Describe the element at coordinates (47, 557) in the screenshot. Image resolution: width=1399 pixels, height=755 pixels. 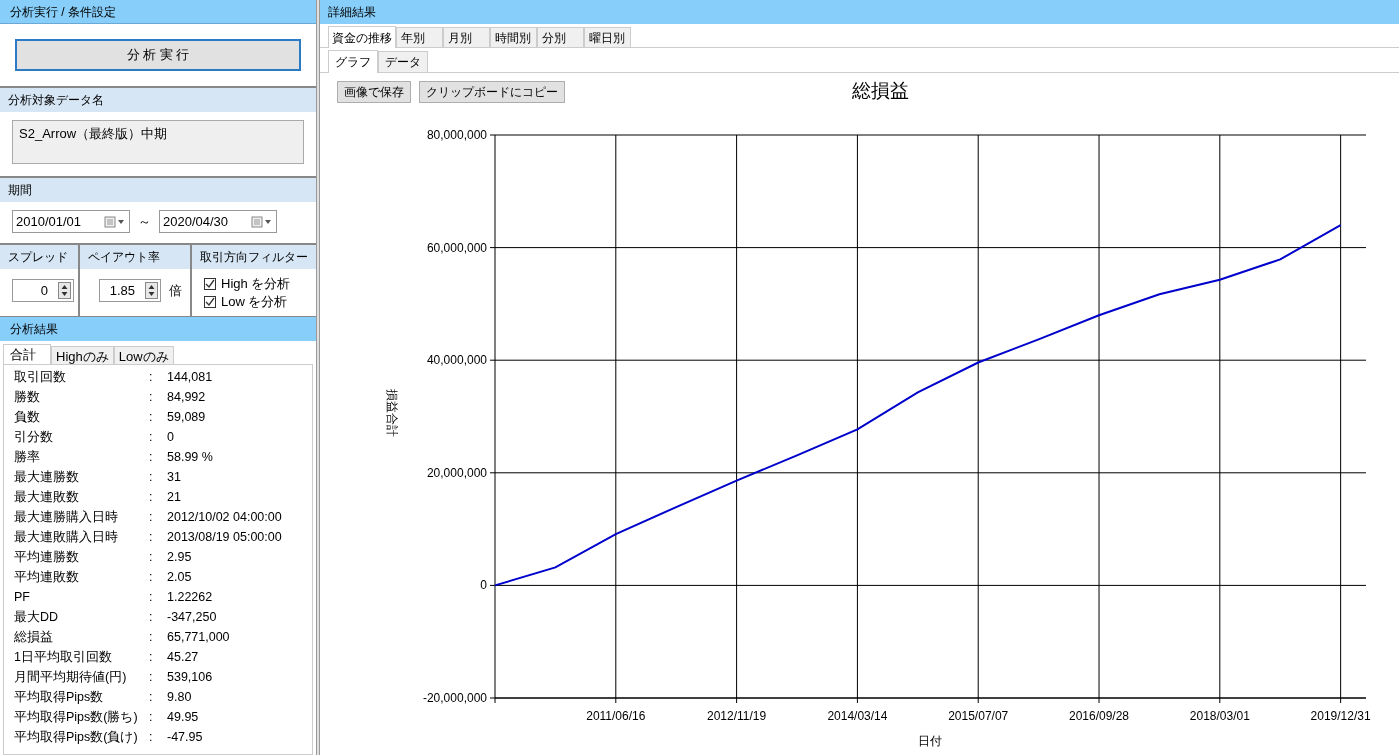
I see `stat-label: 平均連勝数` at that location.